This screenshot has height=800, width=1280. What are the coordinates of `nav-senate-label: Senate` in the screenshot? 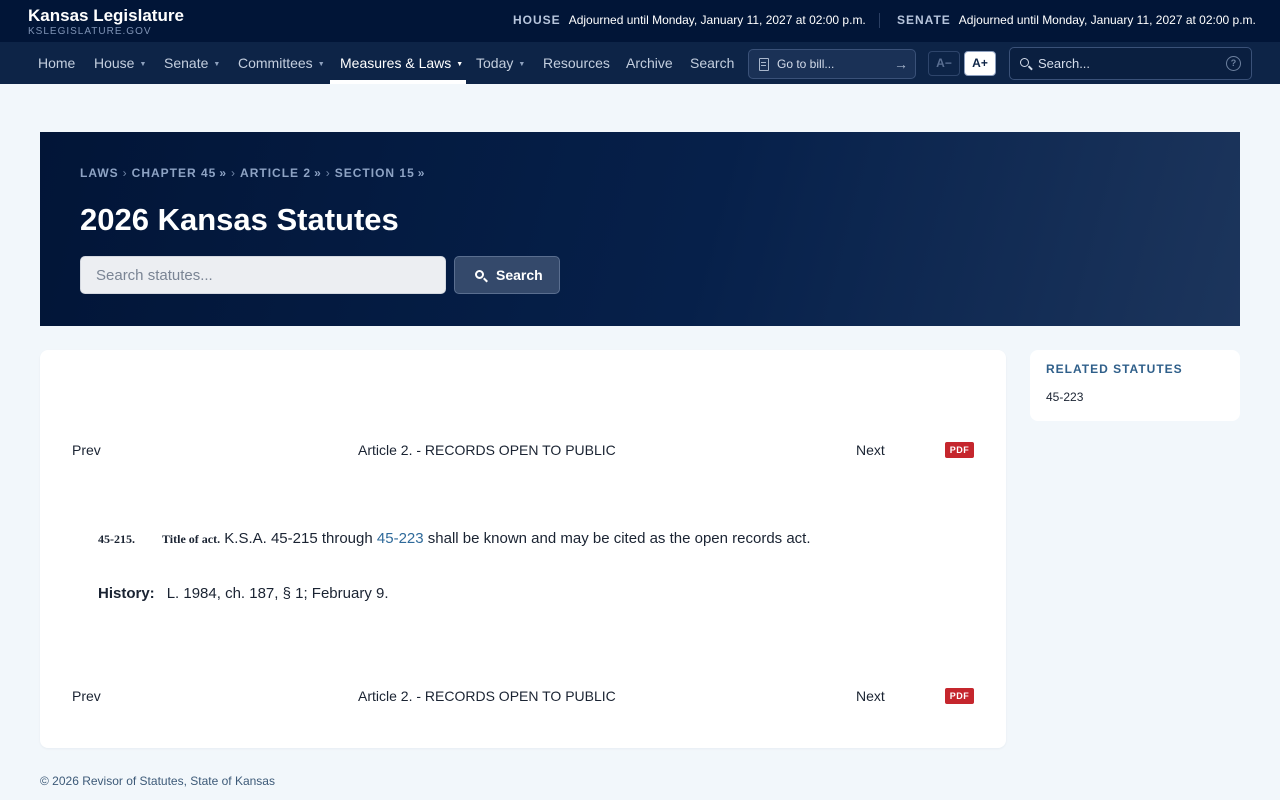 It's located at (186, 63).